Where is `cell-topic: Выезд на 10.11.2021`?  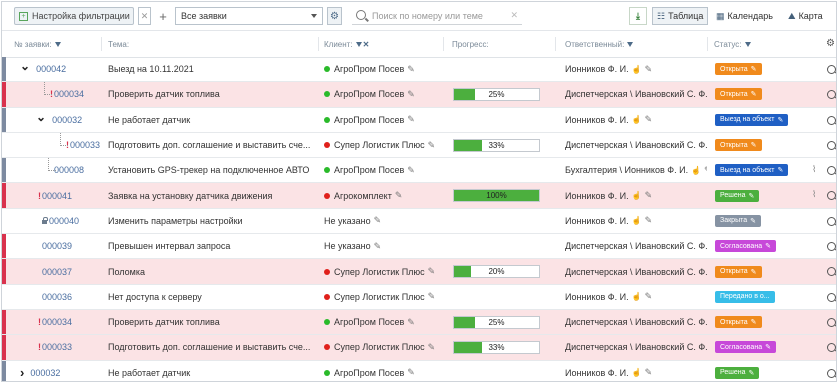 cell-topic: Выезд на 10.11.2021 is located at coordinates (212, 69).